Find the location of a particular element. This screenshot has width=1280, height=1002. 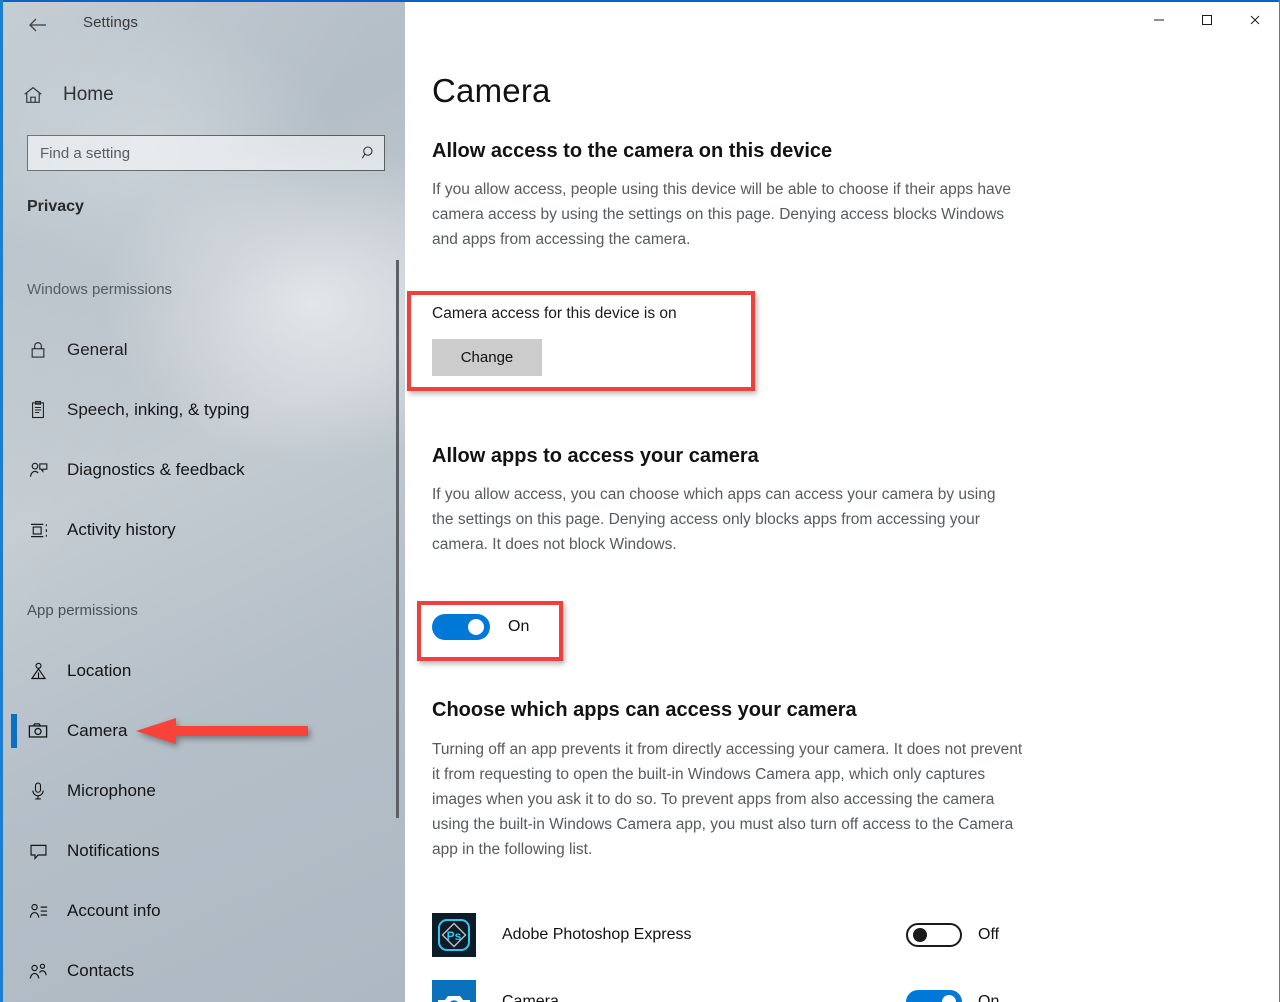

sidebar-item-account-info: Account info is located at coordinates (204, 911).